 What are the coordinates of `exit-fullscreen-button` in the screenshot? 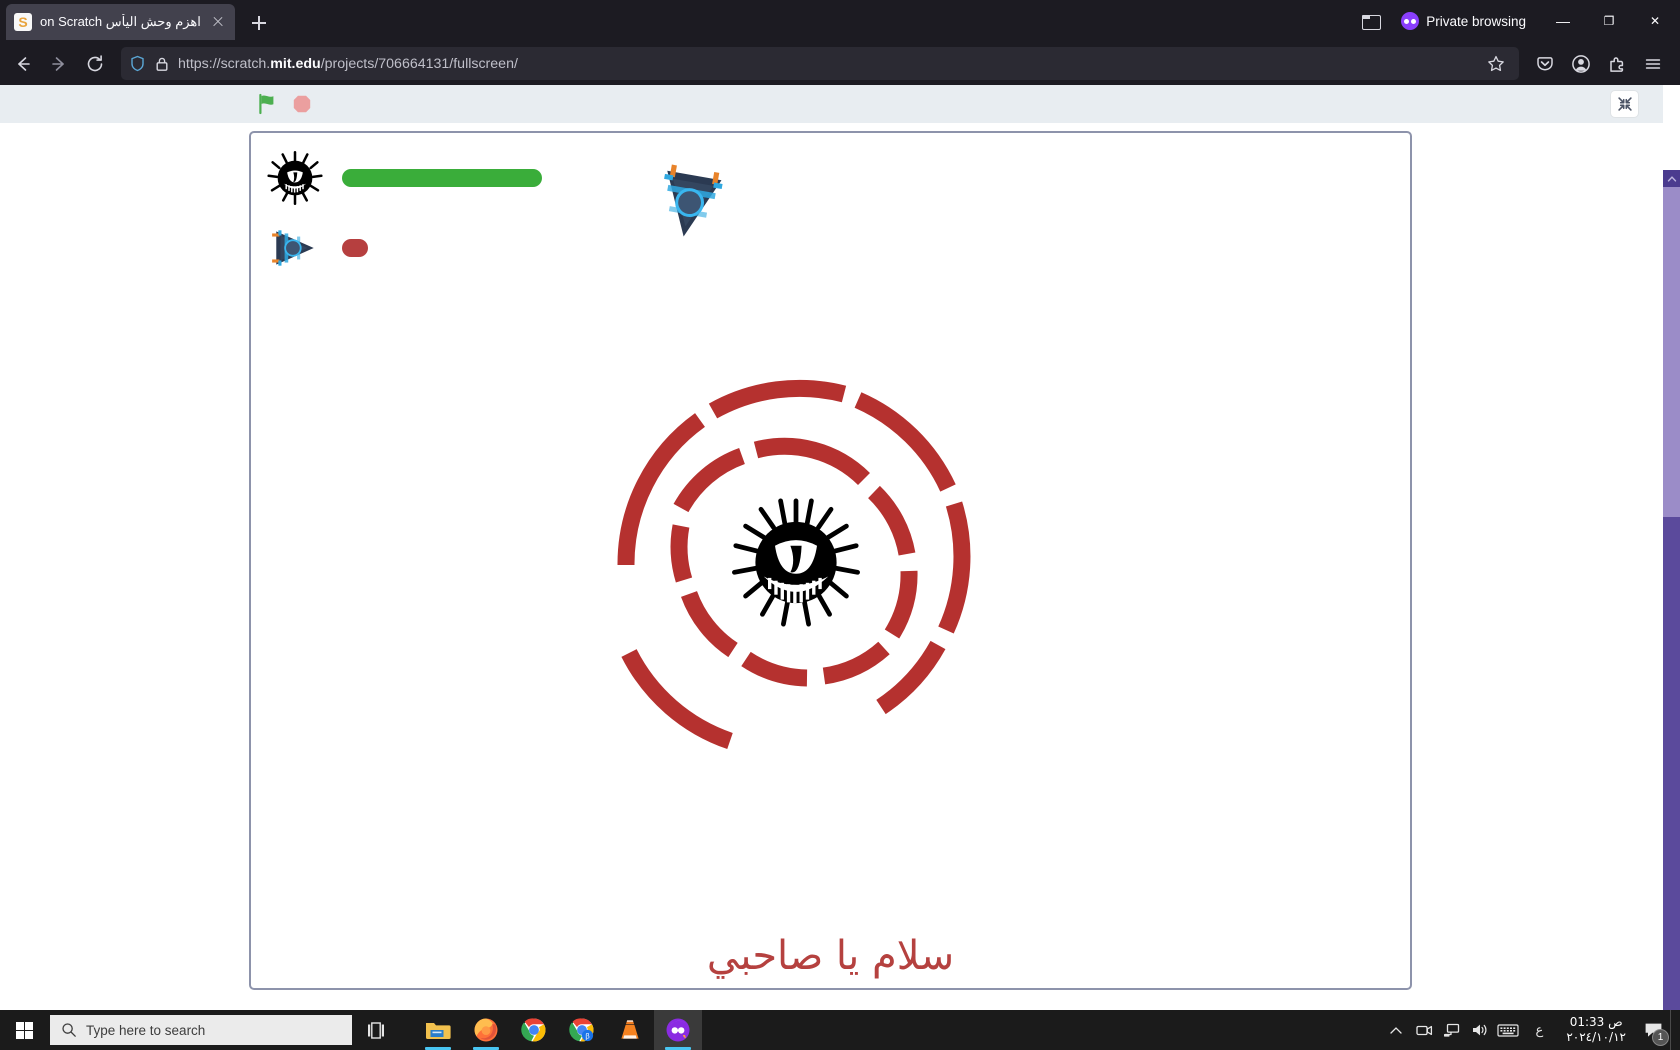 It's located at (1624, 104).